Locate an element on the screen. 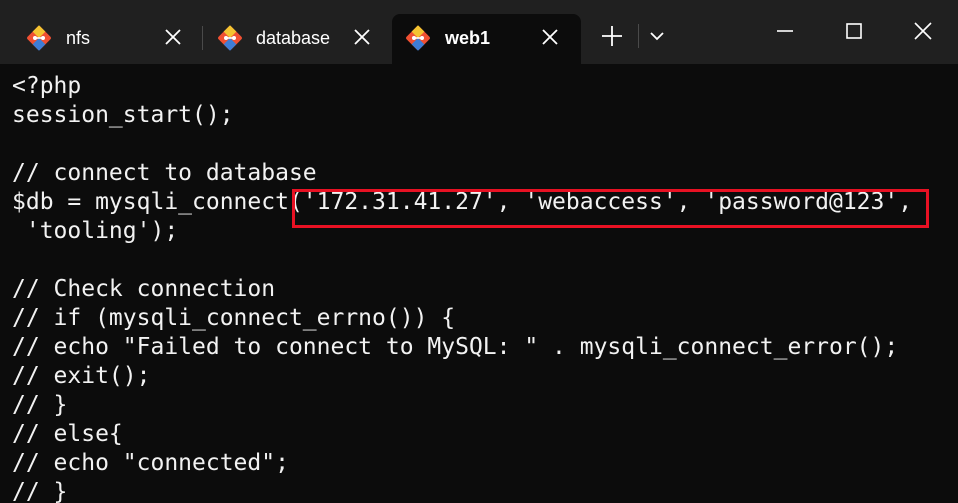 The width and height of the screenshot is (958, 503). tab-web1: web1 is located at coordinates (486, 39).